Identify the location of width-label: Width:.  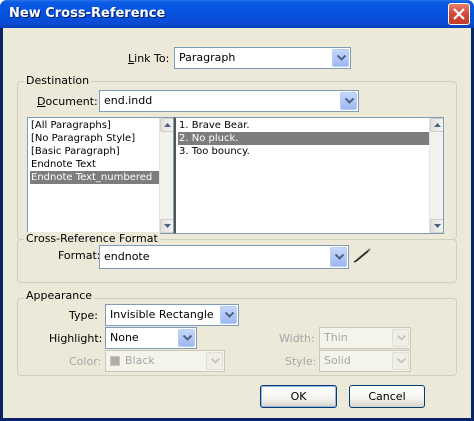
(297, 338).